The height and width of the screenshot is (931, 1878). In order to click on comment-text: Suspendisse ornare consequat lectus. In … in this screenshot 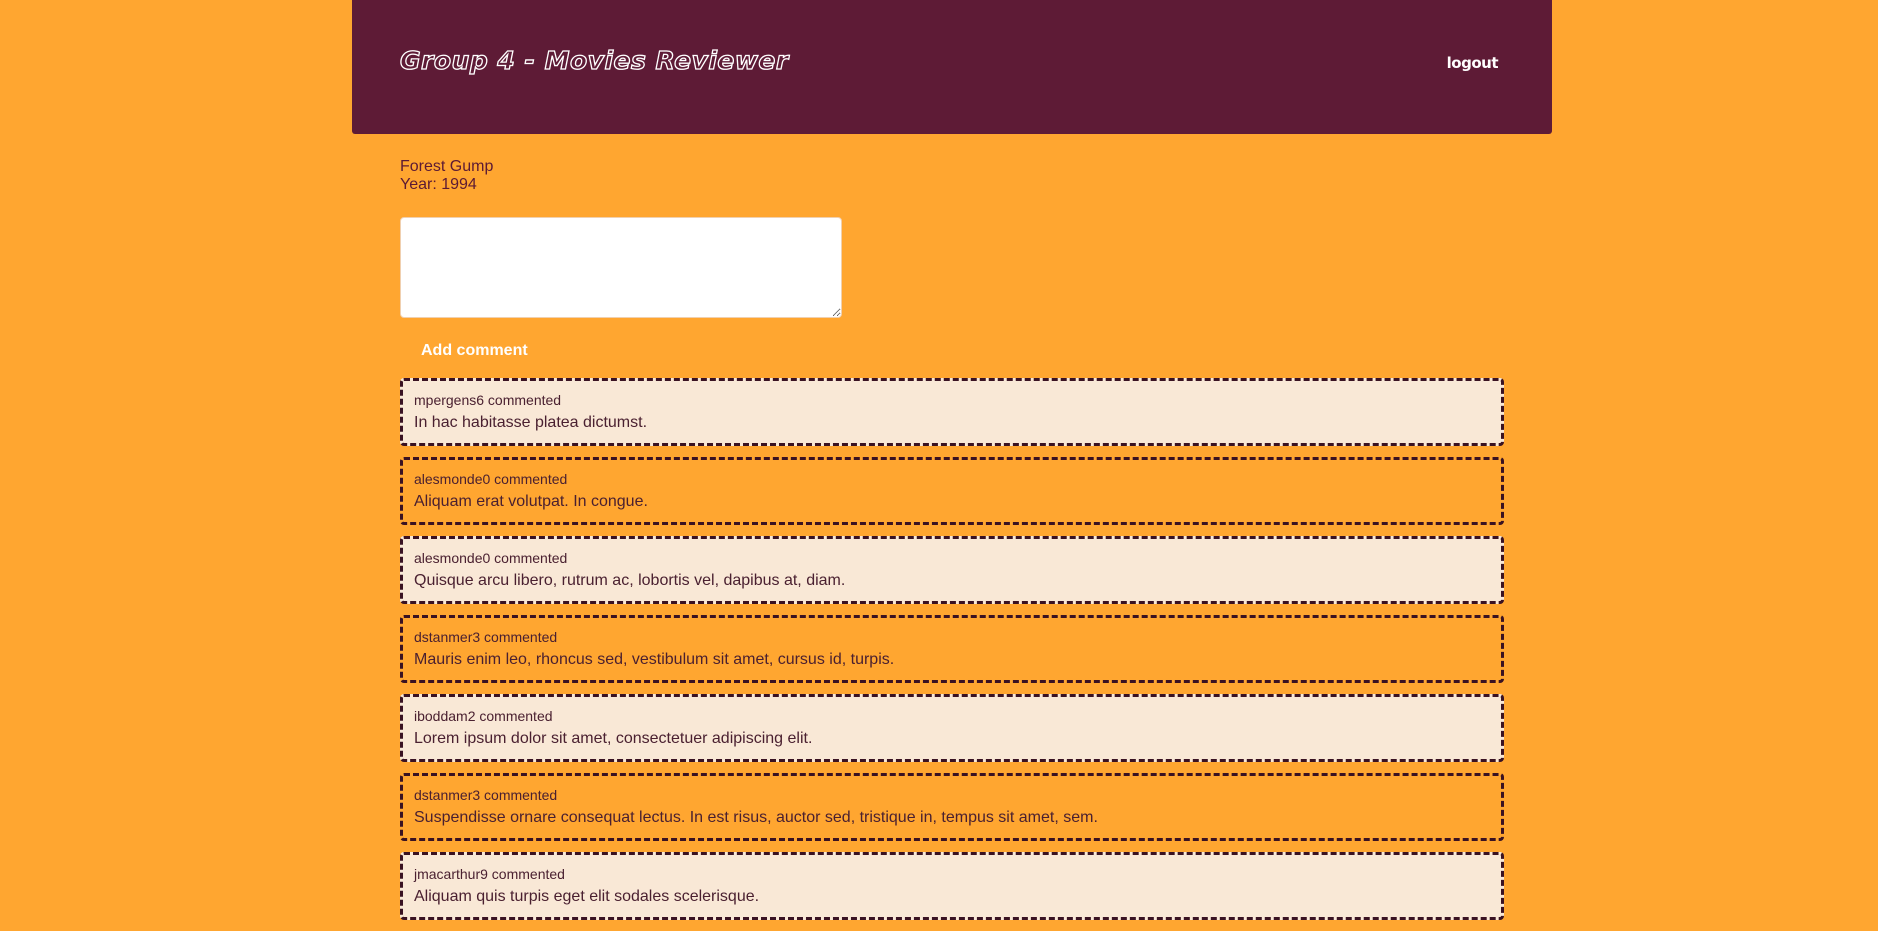, I will do `click(756, 817)`.